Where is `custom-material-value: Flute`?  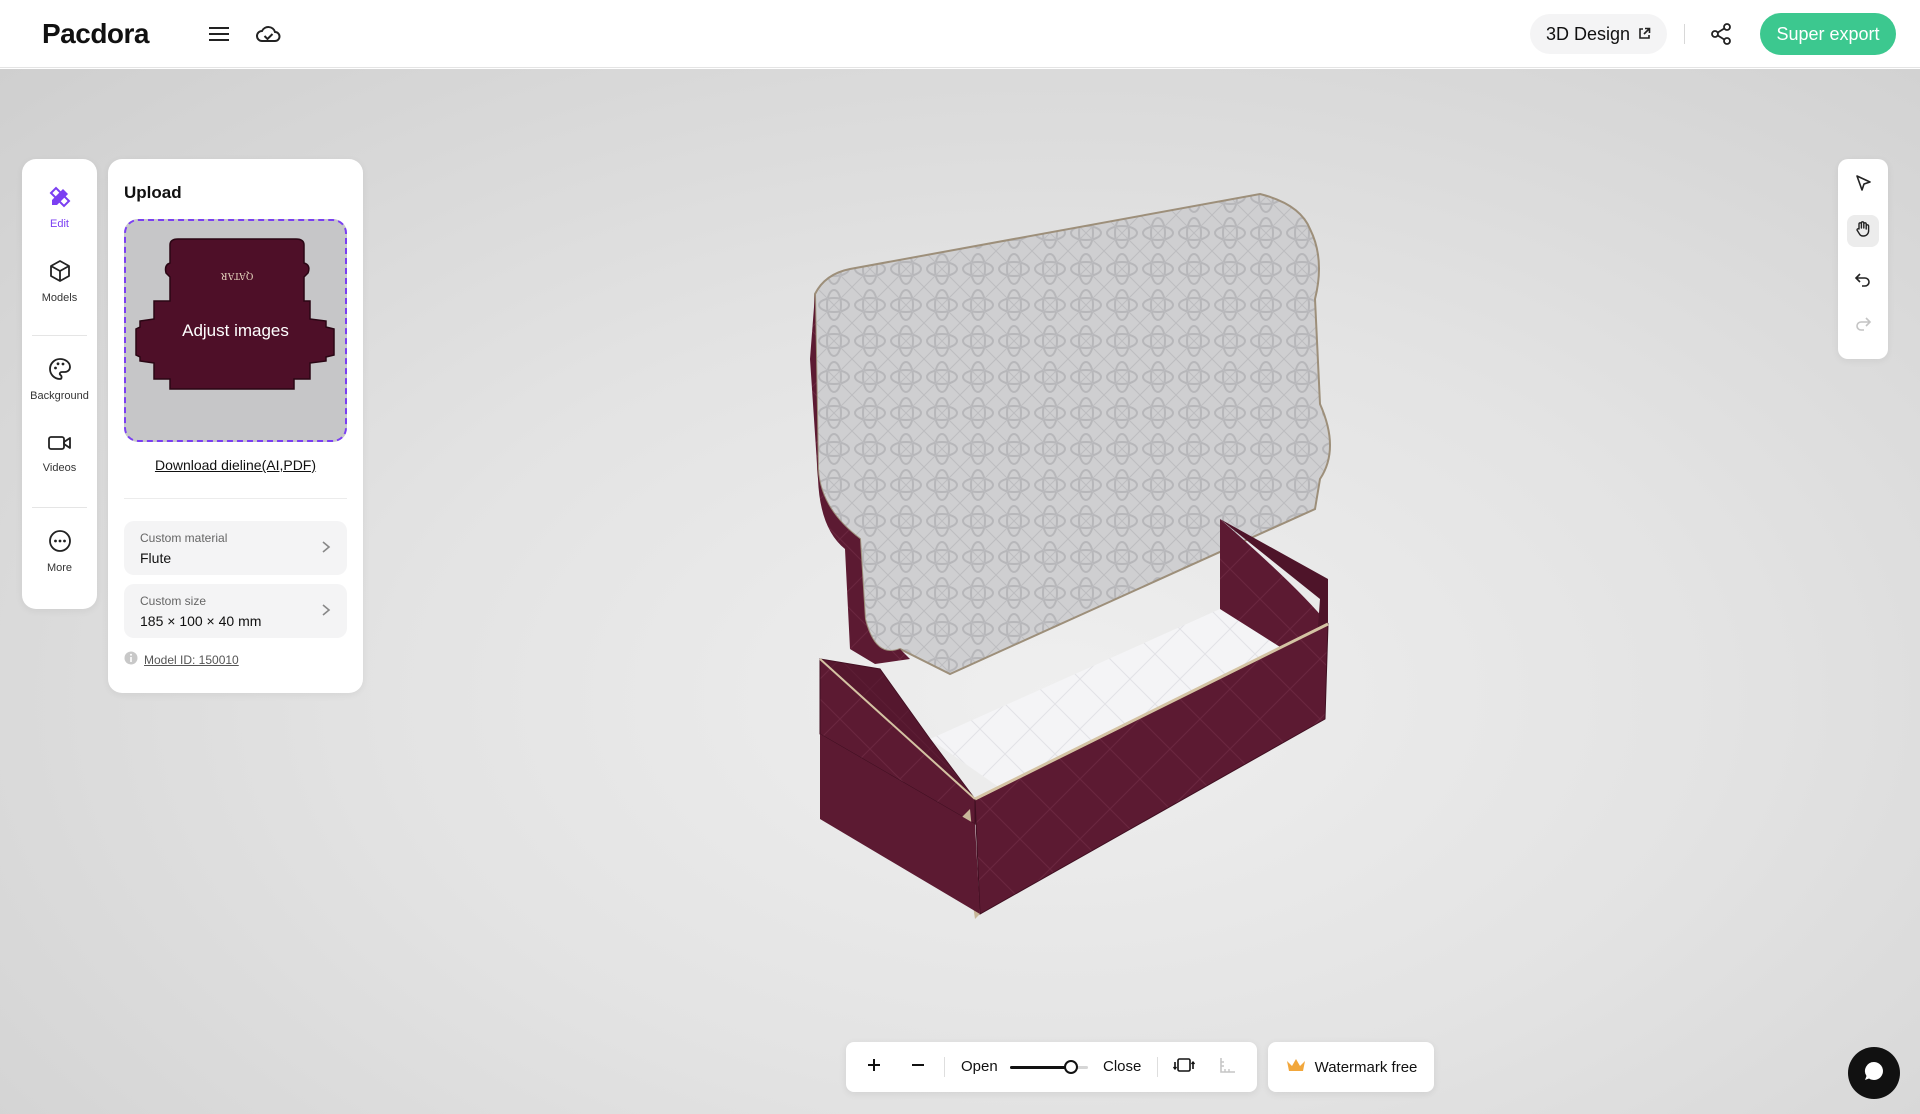
custom-material-value: Flute is located at coordinates (156, 558).